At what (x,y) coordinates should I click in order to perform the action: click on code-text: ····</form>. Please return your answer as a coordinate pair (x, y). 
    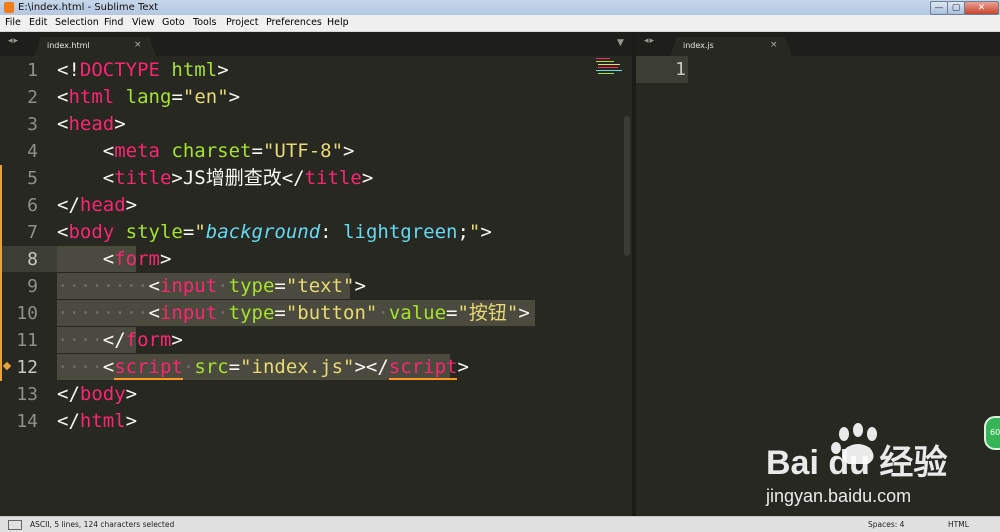
    Looking at the image, I should click on (120, 340).